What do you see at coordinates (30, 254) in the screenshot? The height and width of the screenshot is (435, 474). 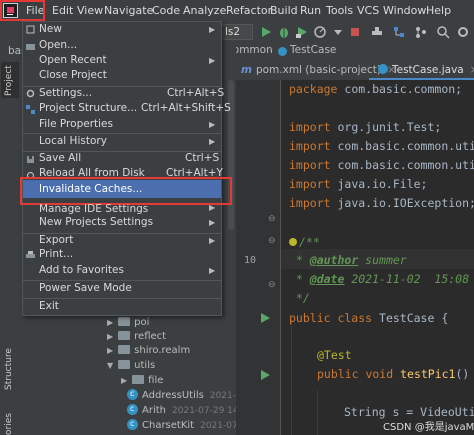 I see `print-icon` at bounding box center [30, 254].